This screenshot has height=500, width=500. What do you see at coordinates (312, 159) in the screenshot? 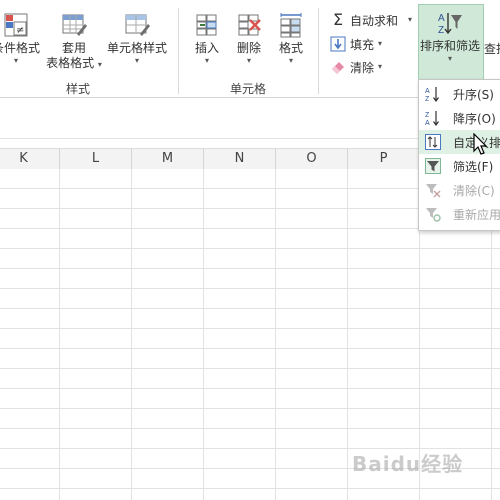
I see `column-header-o: O` at bounding box center [312, 159].